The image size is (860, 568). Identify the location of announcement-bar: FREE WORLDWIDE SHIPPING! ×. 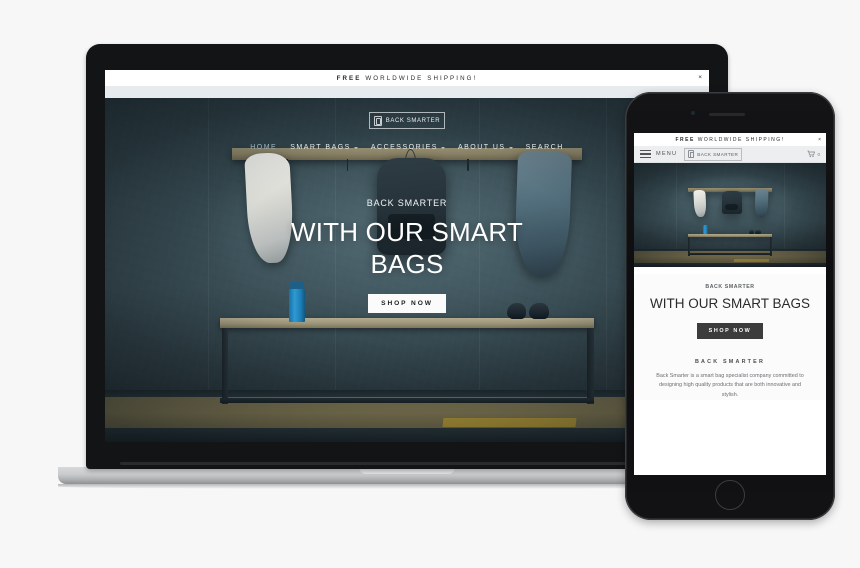
(407, 78).